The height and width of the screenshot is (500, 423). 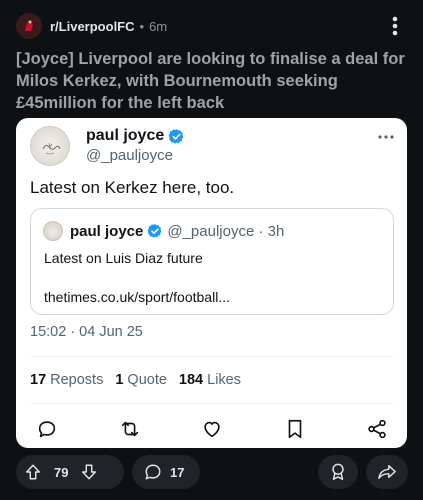 I want to click on reply-button, so click(x=47, y=429).